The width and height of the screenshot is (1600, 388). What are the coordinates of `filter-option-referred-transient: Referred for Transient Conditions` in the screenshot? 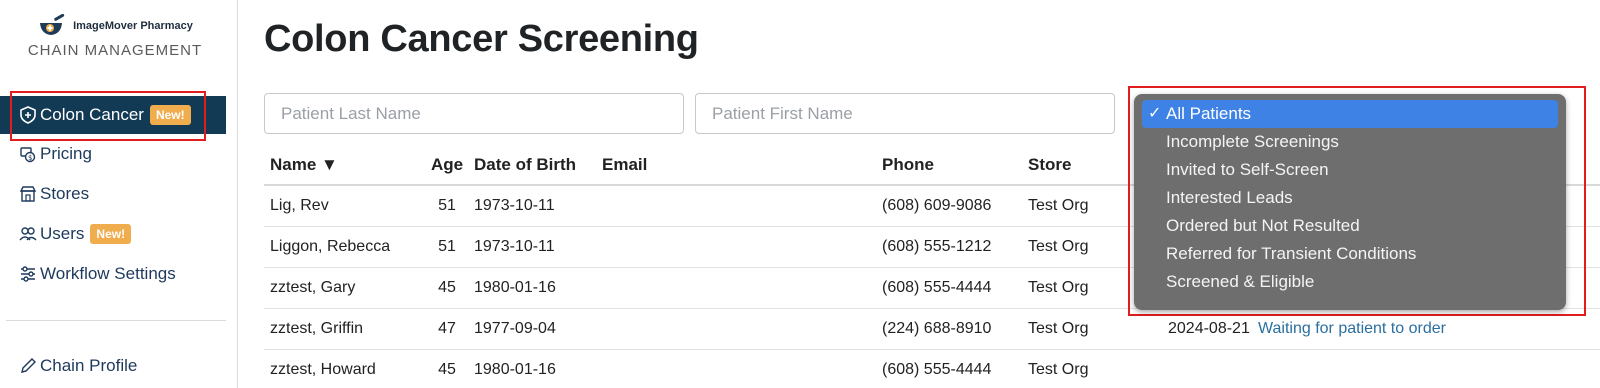 It's located at (1350, 254).